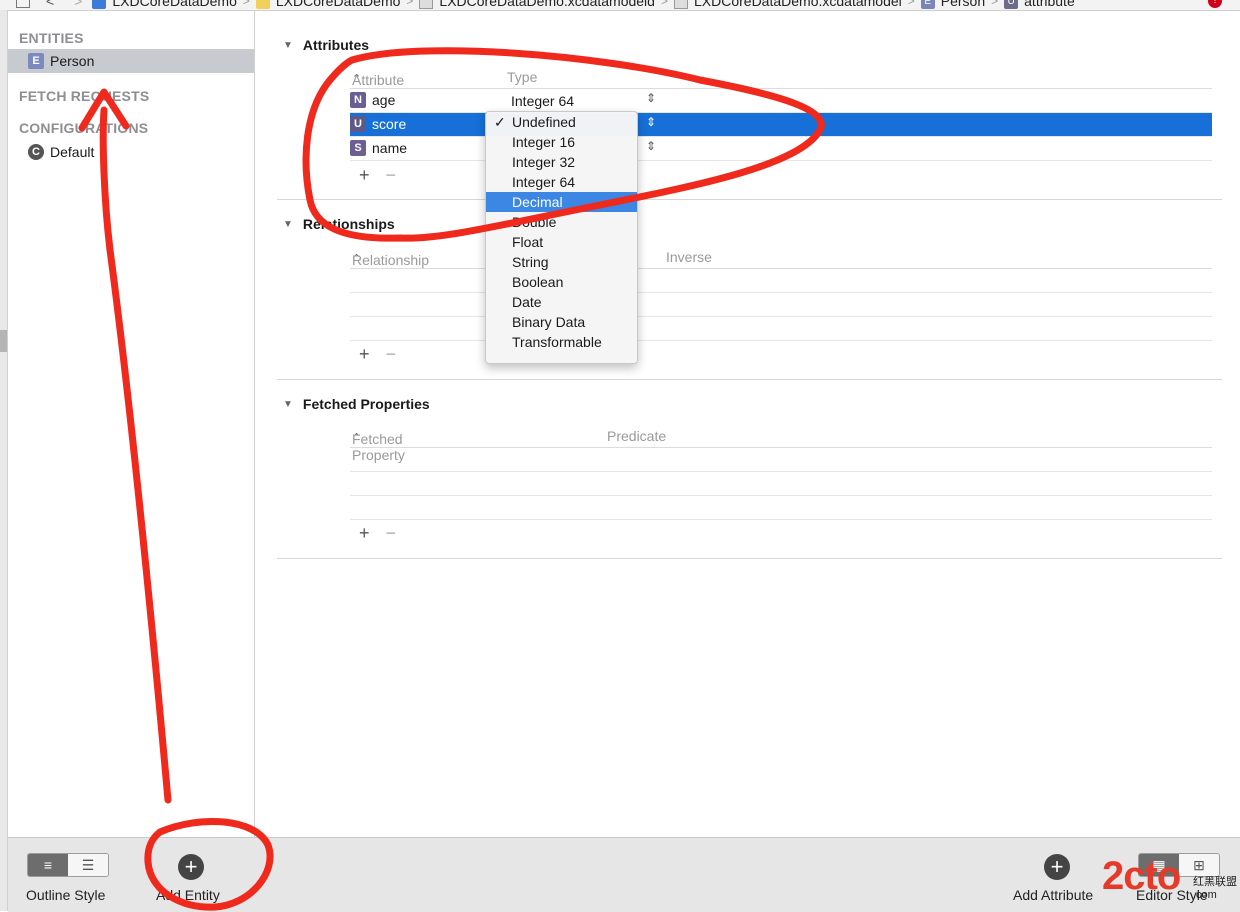 This screenshot has height=912, width=1240. I want to click on col-predicate: Predicate, so click(636, 436).